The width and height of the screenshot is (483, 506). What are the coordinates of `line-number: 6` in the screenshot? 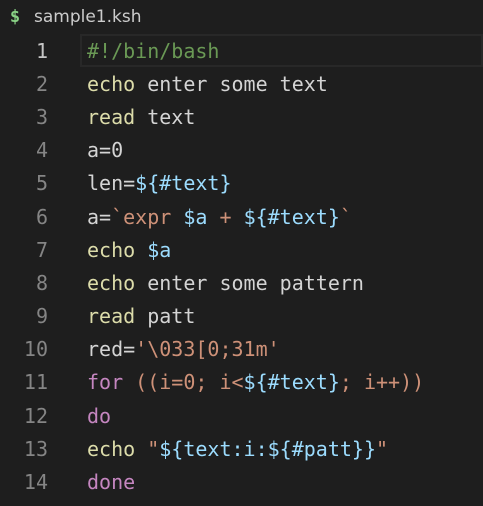 It's located at (41, 216).